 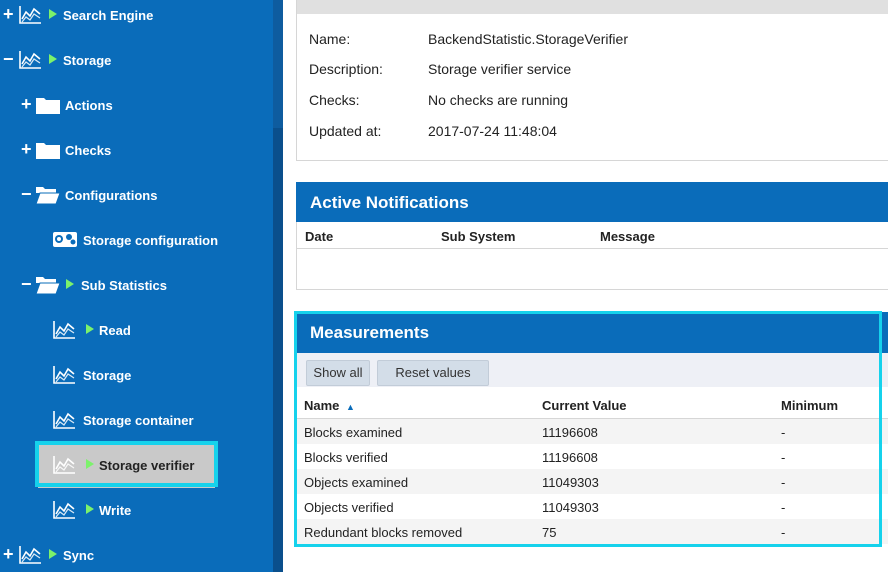 I want to click on notifications-table: Date Sub System Message, so click(x=592, y=256).